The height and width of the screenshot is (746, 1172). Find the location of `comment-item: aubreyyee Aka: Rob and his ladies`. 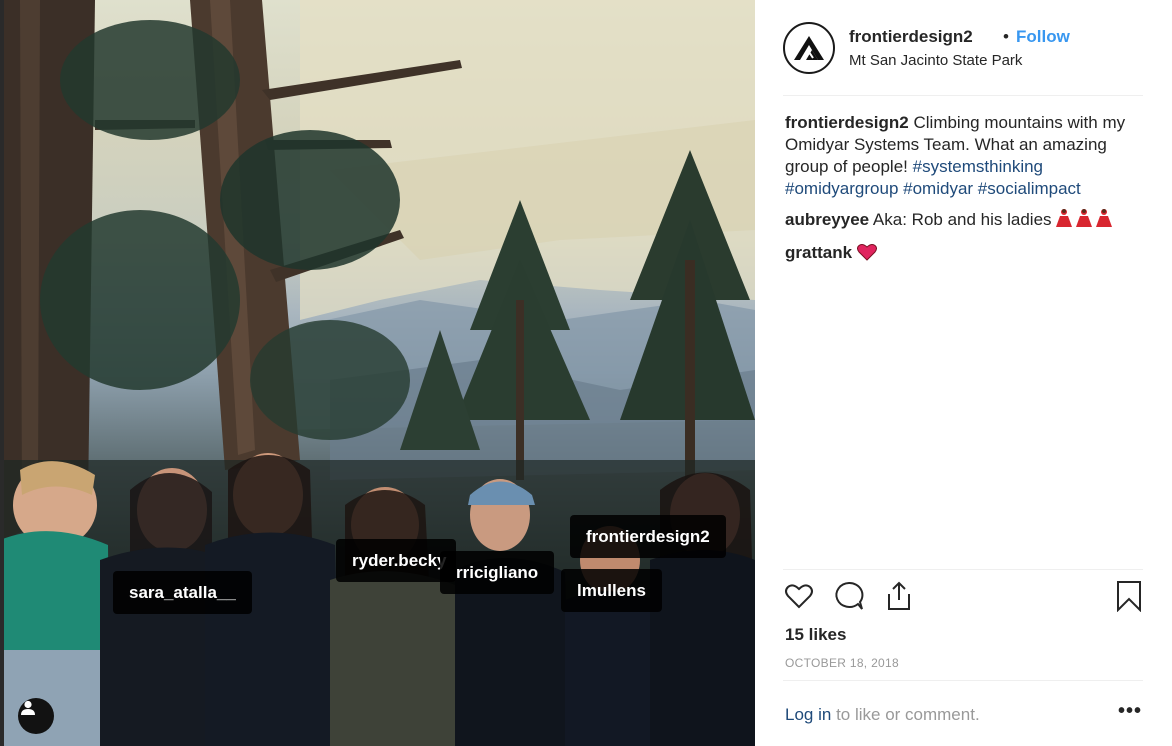

comment-item: aubreyyee Aka: Rob and his ladies is located at coordinates (964, 221).